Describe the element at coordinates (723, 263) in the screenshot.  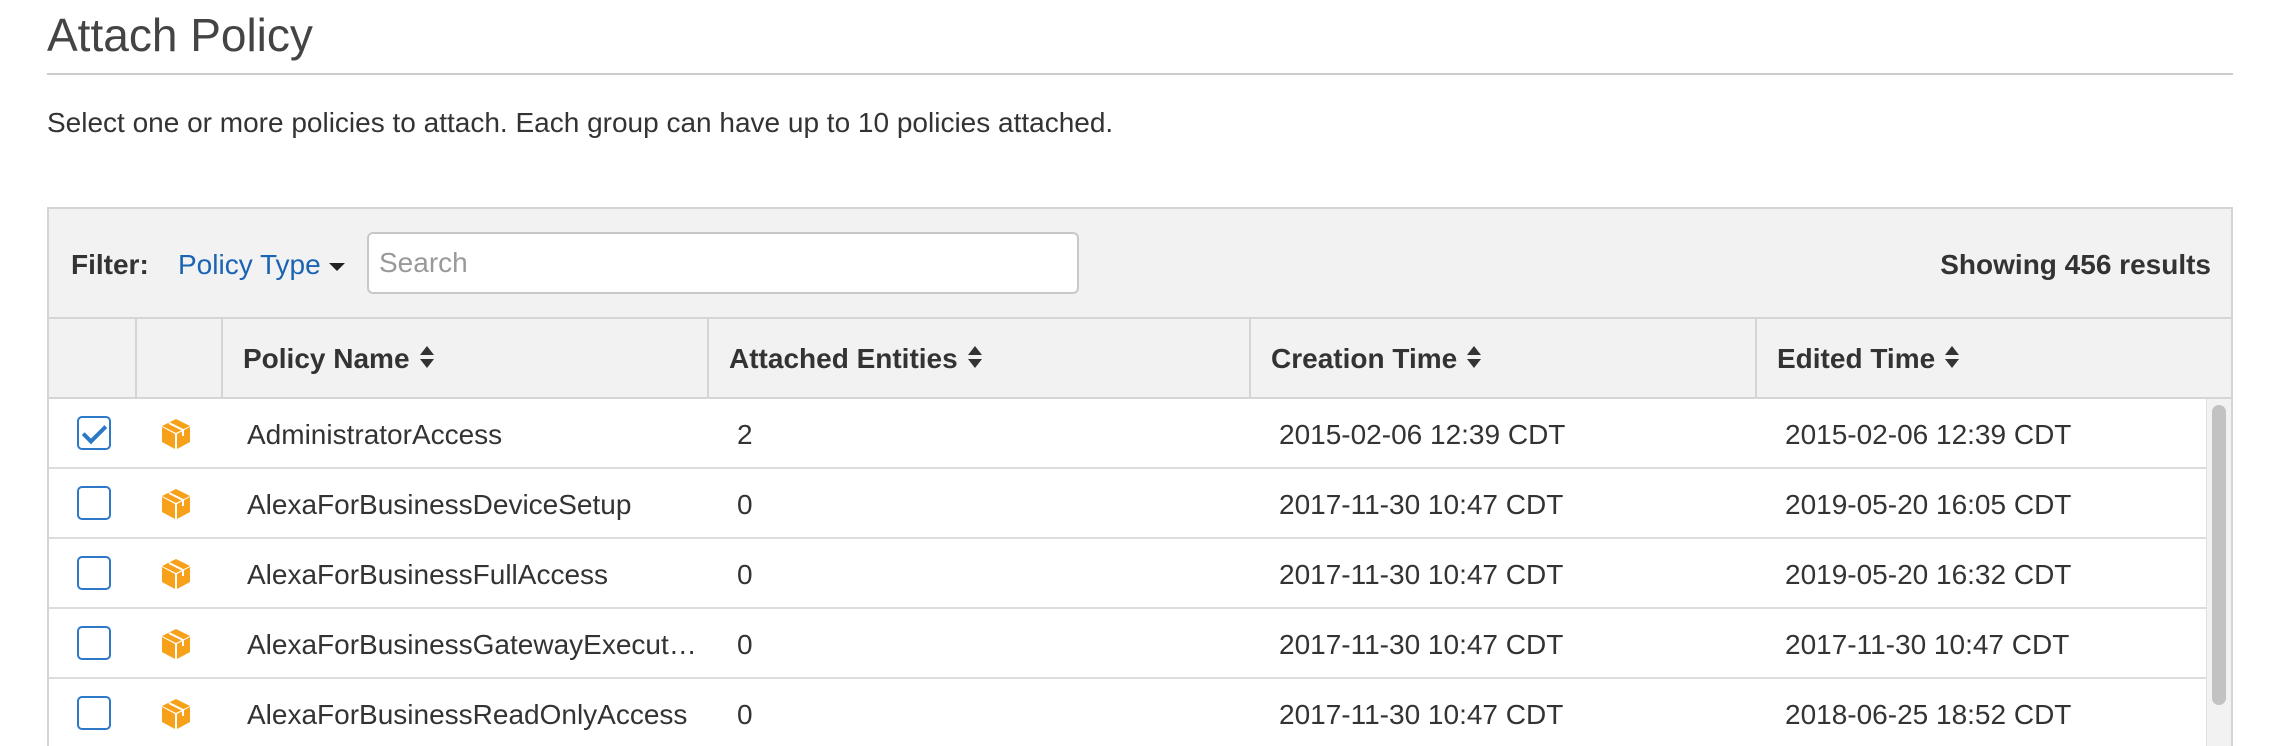
I see `search-input` at that location.